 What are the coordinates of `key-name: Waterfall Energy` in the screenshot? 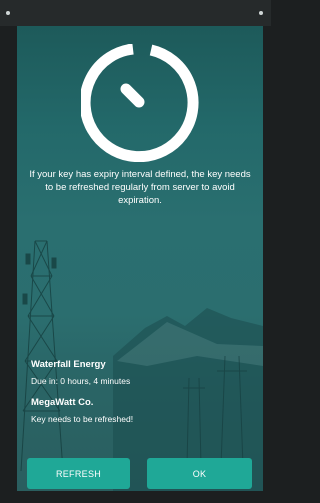 It's located at (68, 364).